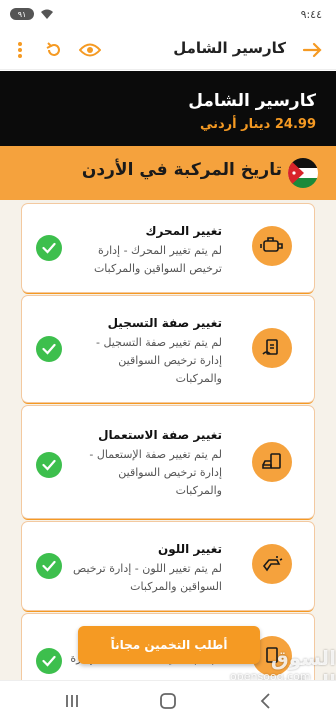 The image size is (336, 720). I want to click on battery-icon: ٩١, so click(22, 14).